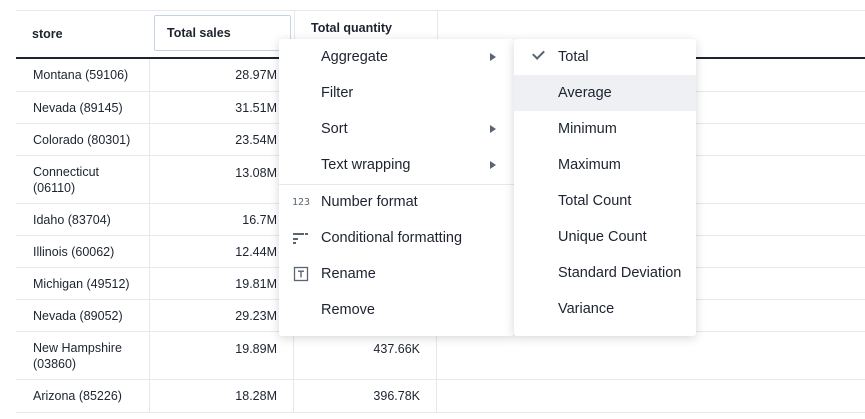 This screenshot has height=419, width=865. I want to click on menu-item-label: Text wrapping, so click(366, 165).